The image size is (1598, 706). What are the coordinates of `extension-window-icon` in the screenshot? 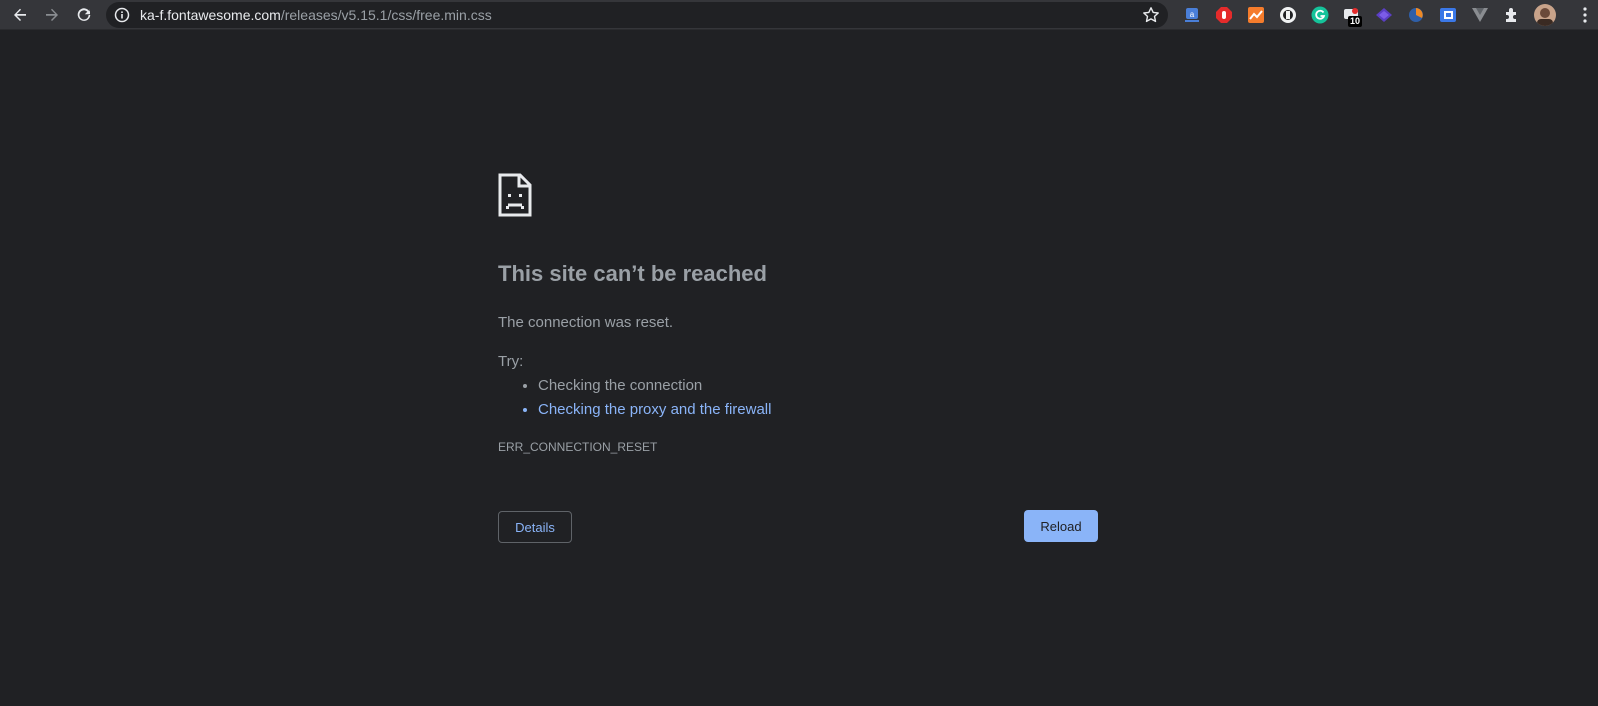 It's located at (1448, 15).